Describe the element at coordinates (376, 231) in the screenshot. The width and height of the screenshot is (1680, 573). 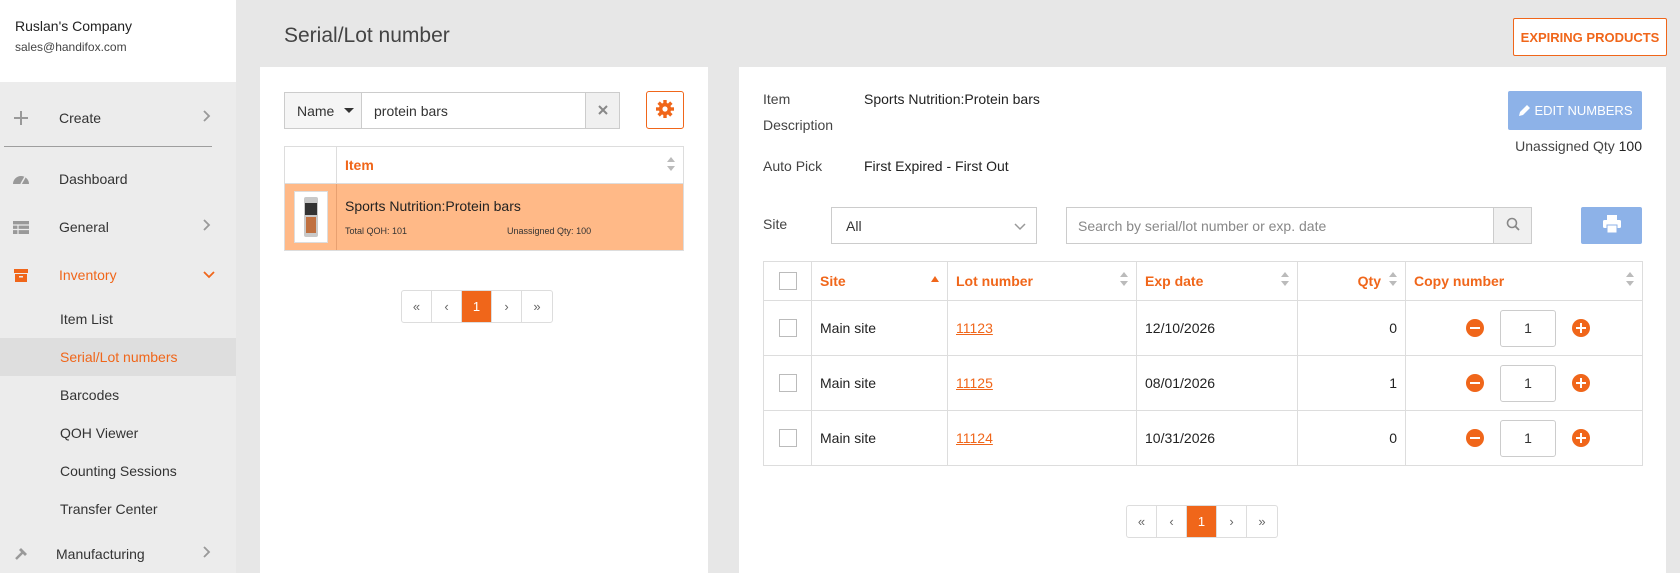
I see `total-qoh: Total QOH: 101` at that location.